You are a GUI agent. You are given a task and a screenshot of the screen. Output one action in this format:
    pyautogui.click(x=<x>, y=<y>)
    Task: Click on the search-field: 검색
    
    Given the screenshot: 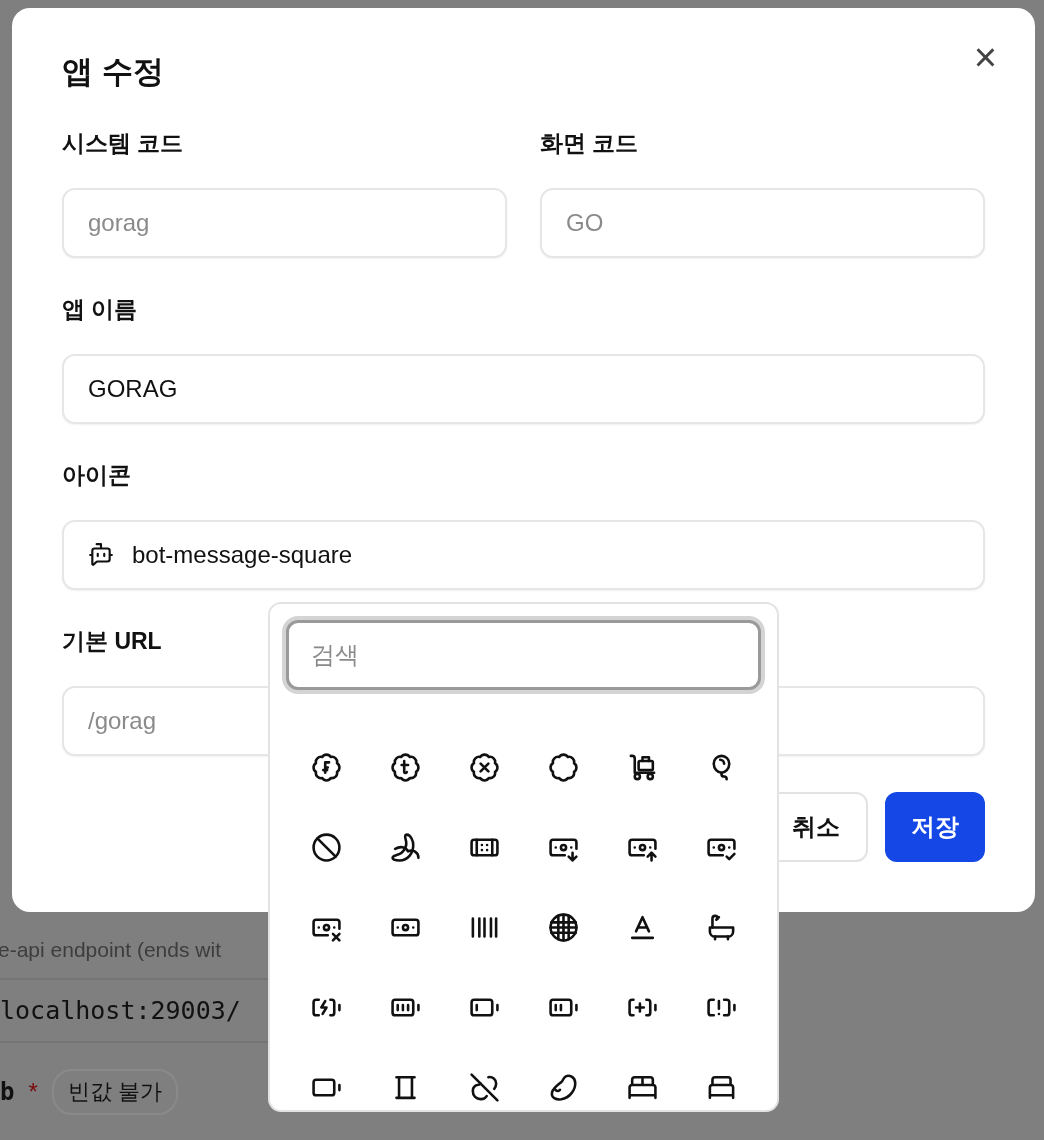 What is the action you would take?
    pyautogui.click(x=523, y=655)
    